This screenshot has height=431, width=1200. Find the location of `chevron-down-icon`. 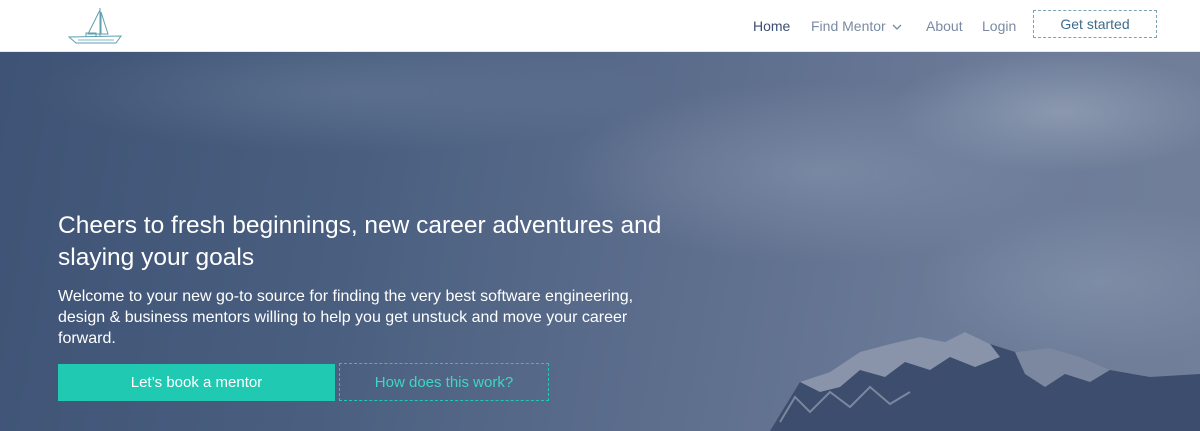

chevron-down-icon is located at coordinates (897, 27).